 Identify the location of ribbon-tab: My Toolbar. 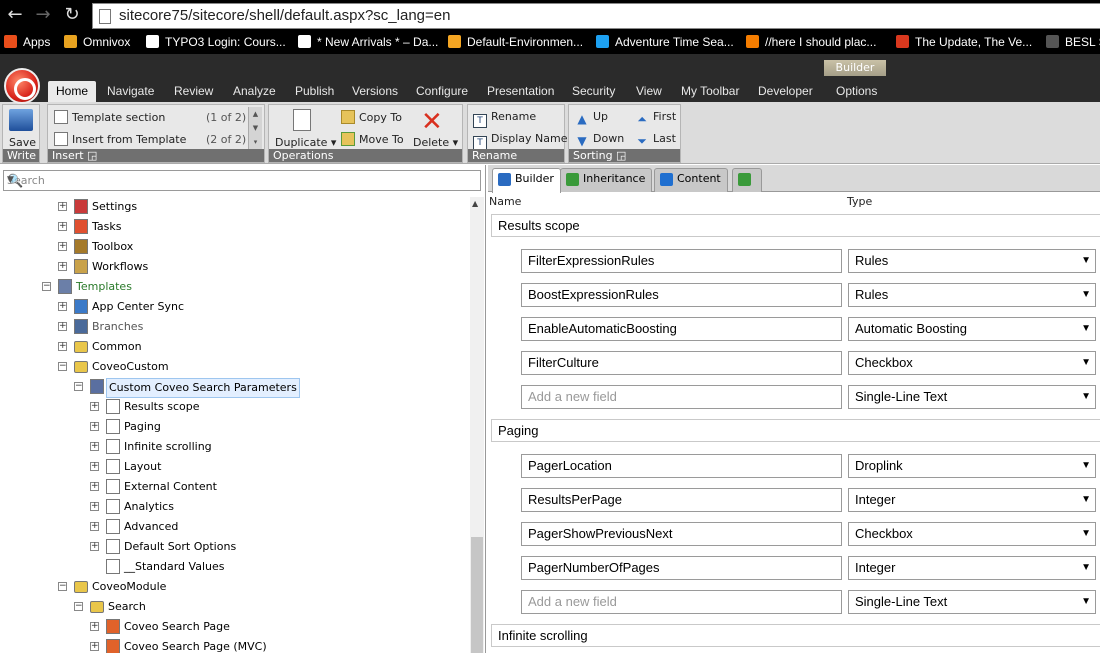
(710, 93).